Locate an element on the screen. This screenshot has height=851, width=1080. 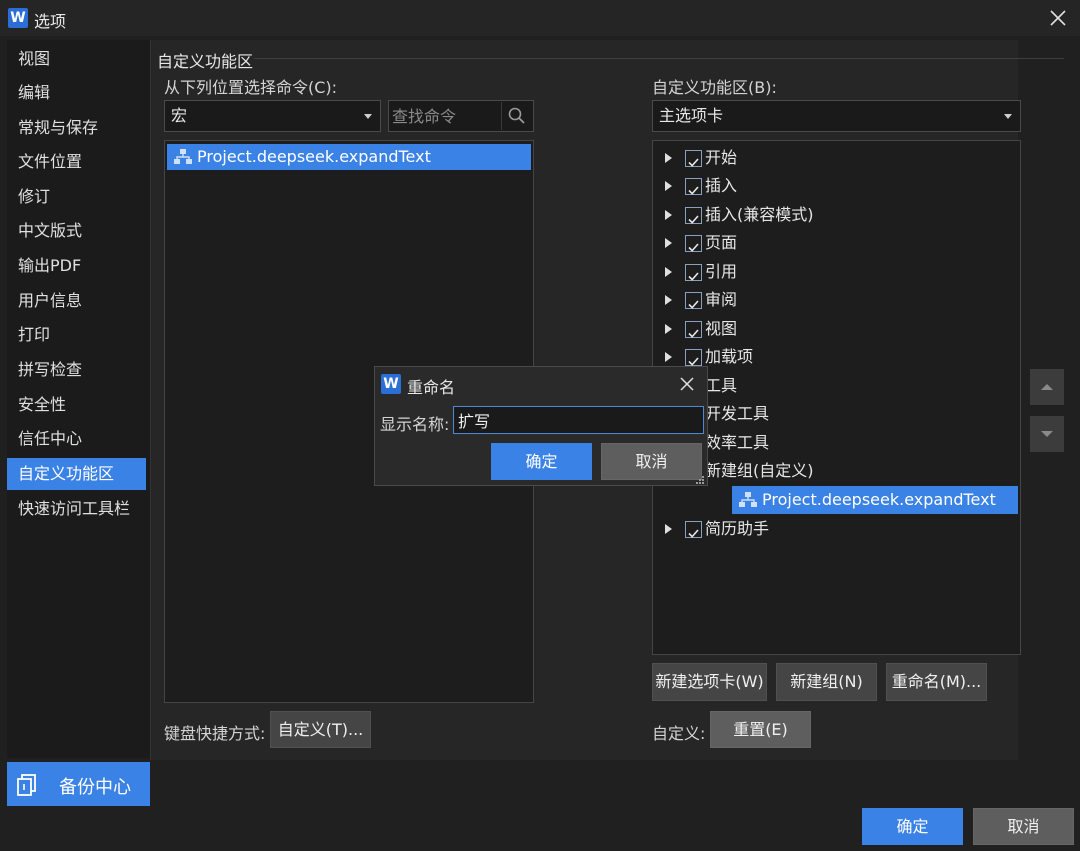
command-search-box is located at coordinates (461, 116).